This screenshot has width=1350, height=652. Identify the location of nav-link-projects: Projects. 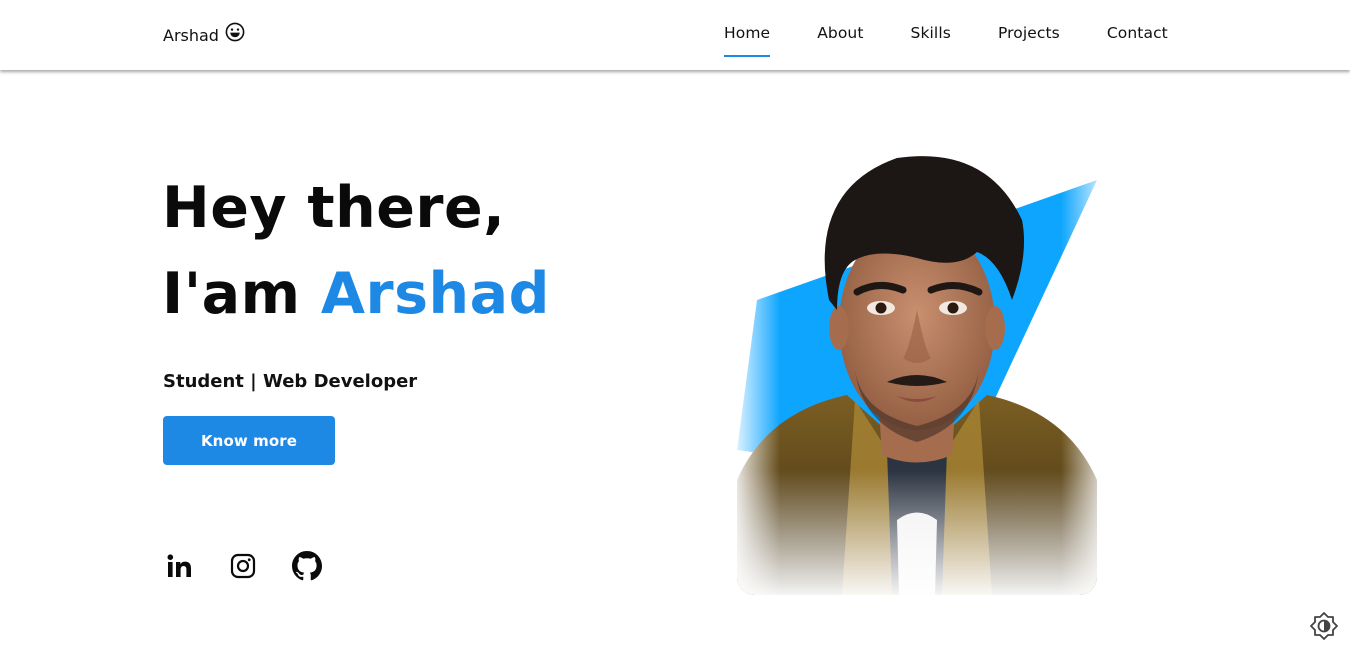
(1029, 40).